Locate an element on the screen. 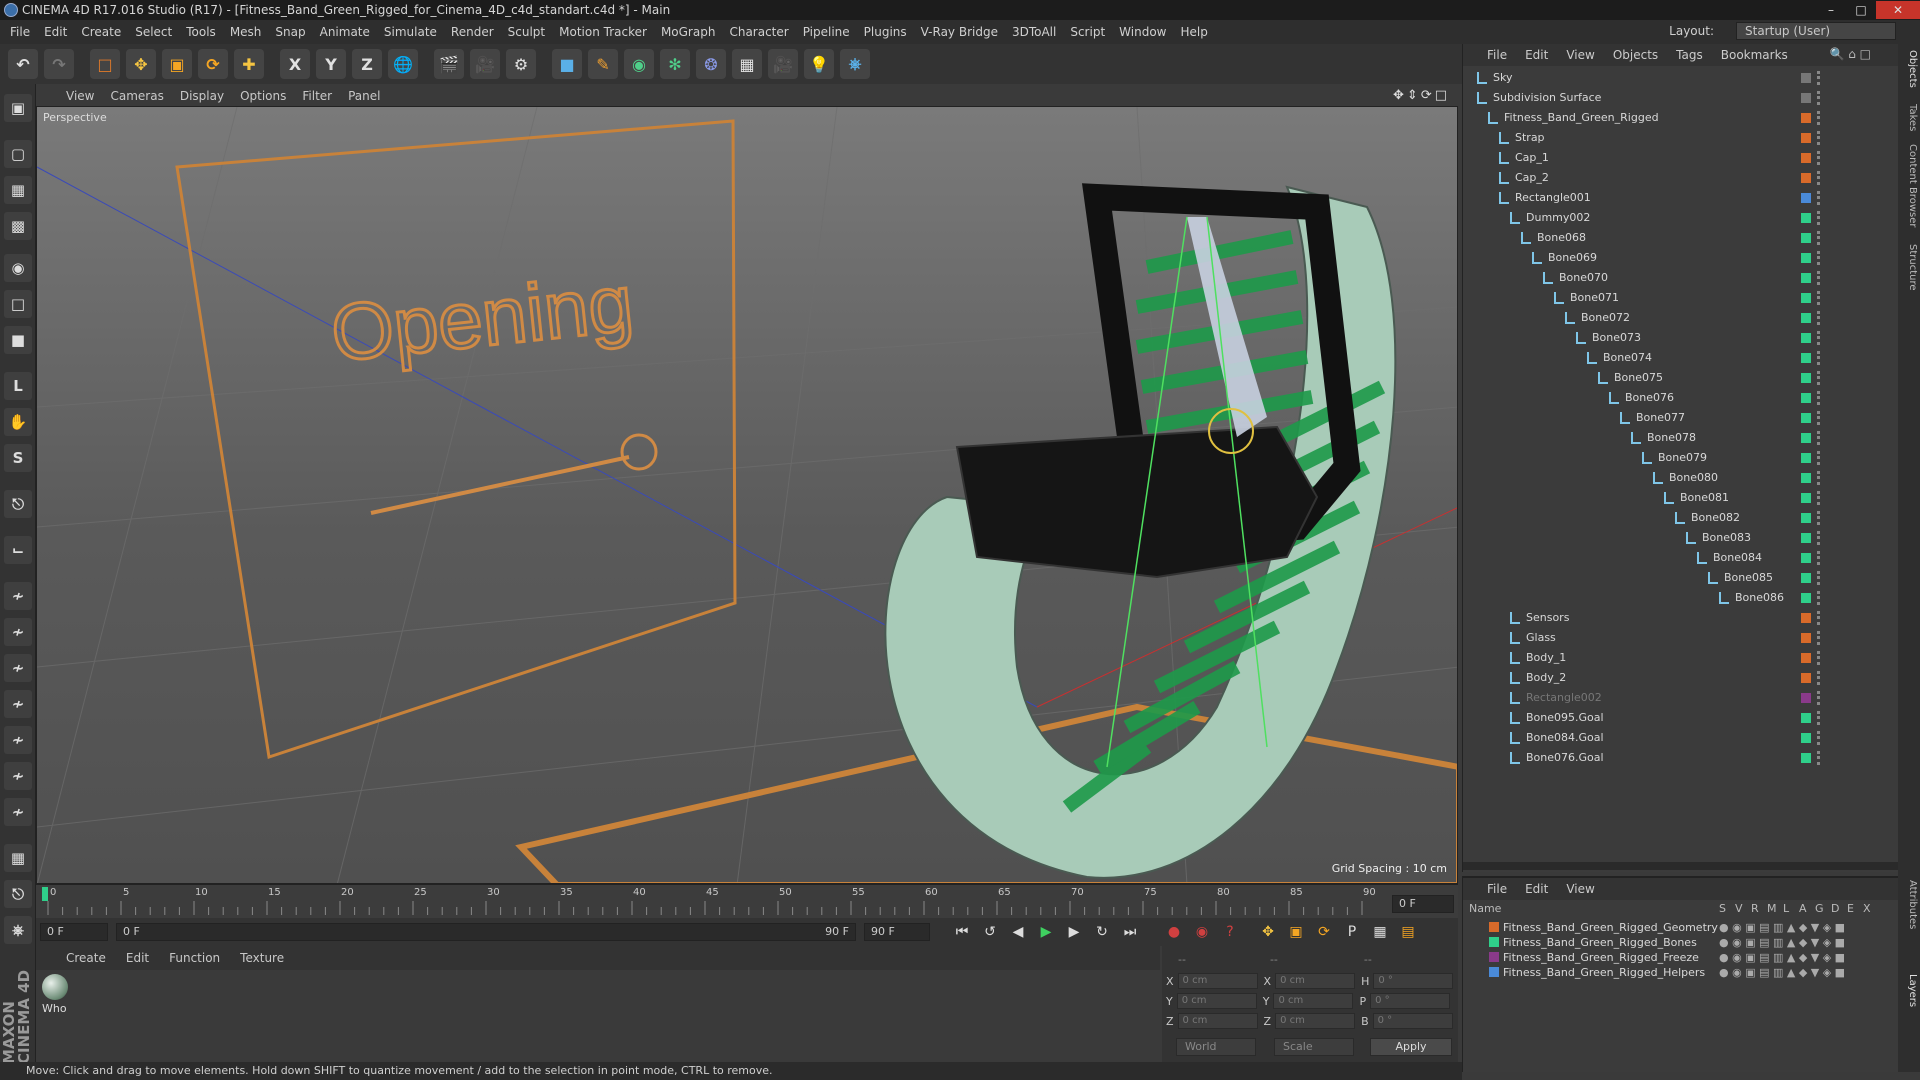 This screenshot has height=1080, width=1920. layout-dropdown: Startup (User) is located at coordinates (1816, 31).